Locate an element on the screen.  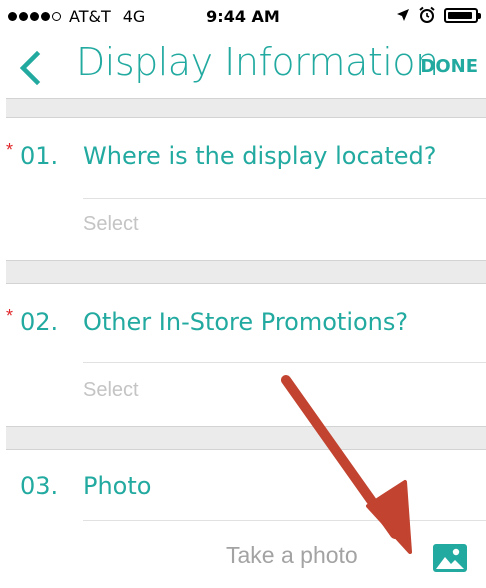
question-text: Other In-Store Promotions? is located at coordinates (246, 322).